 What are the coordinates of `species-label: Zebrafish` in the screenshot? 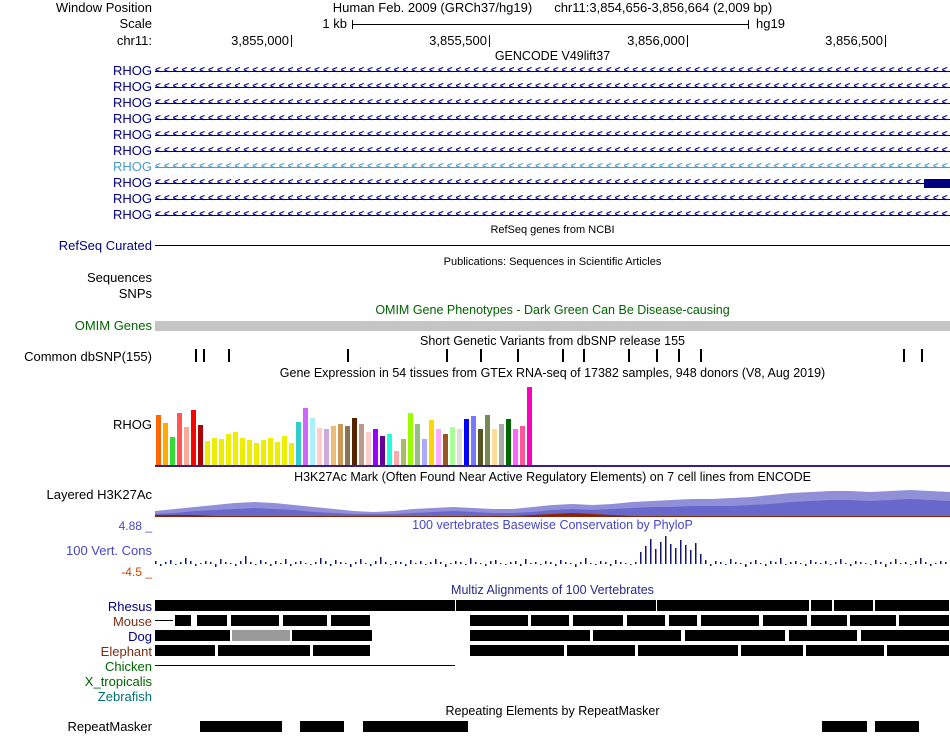 It's located at (77, 696).